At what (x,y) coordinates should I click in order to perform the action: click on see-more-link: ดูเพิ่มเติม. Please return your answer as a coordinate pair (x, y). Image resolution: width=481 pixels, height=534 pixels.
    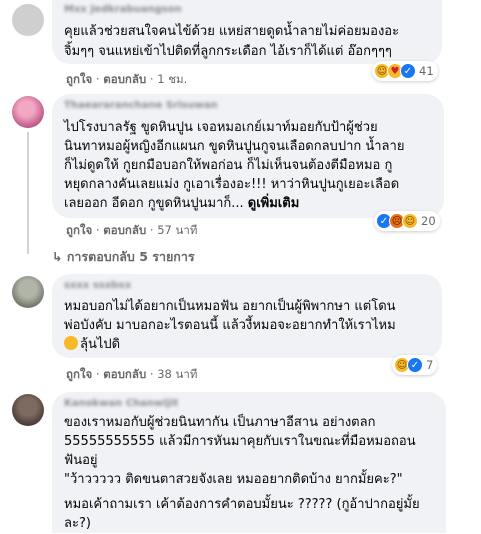
    Looking at the image, I should click on (273, 203).